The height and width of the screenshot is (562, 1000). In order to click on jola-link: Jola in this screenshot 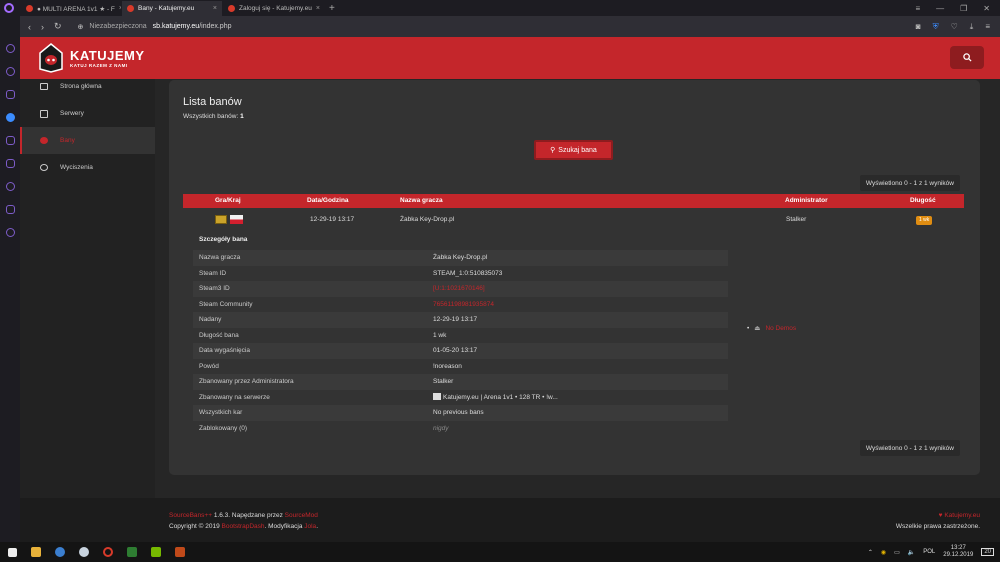, I will do `click(310, 526)`.